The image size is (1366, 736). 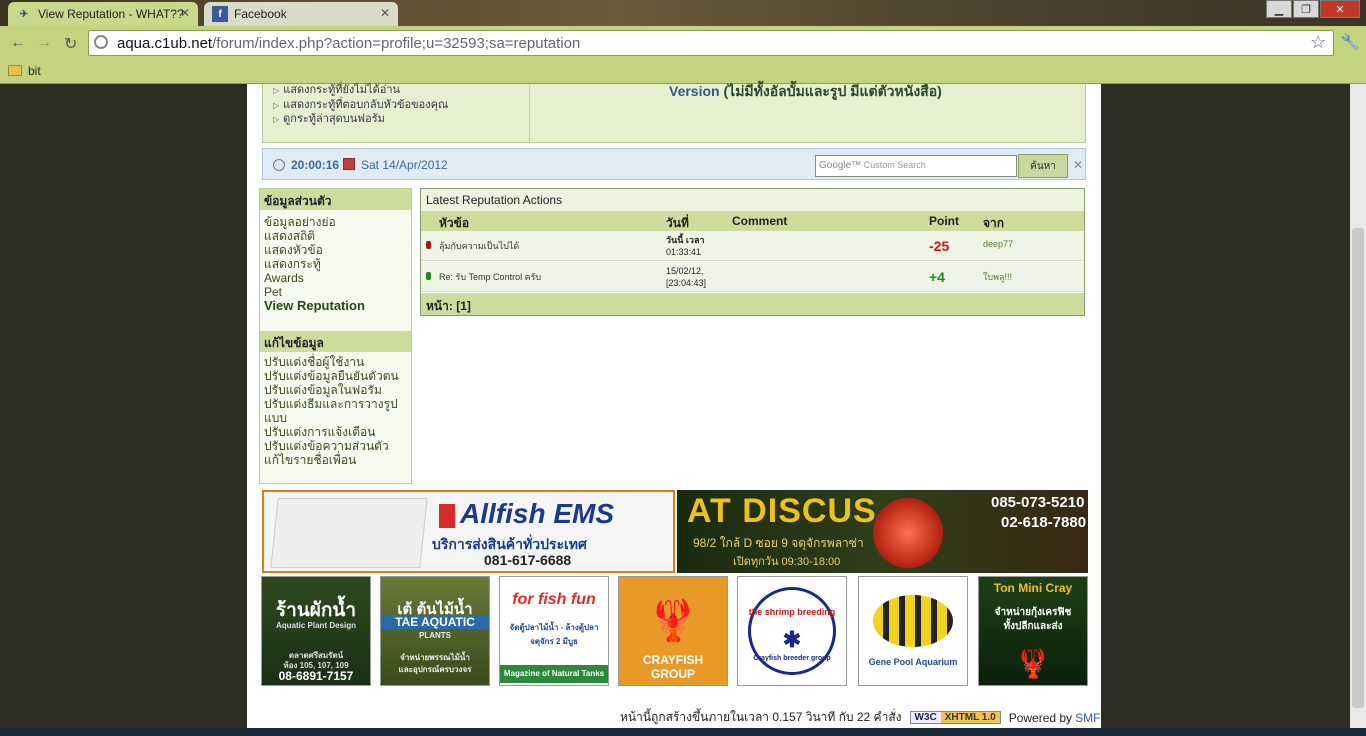 What do you see at coordinates (997, 277) in the screenshot?
I see `row-from-link: ใบพลู!!!` at bounding box center [997, 277].